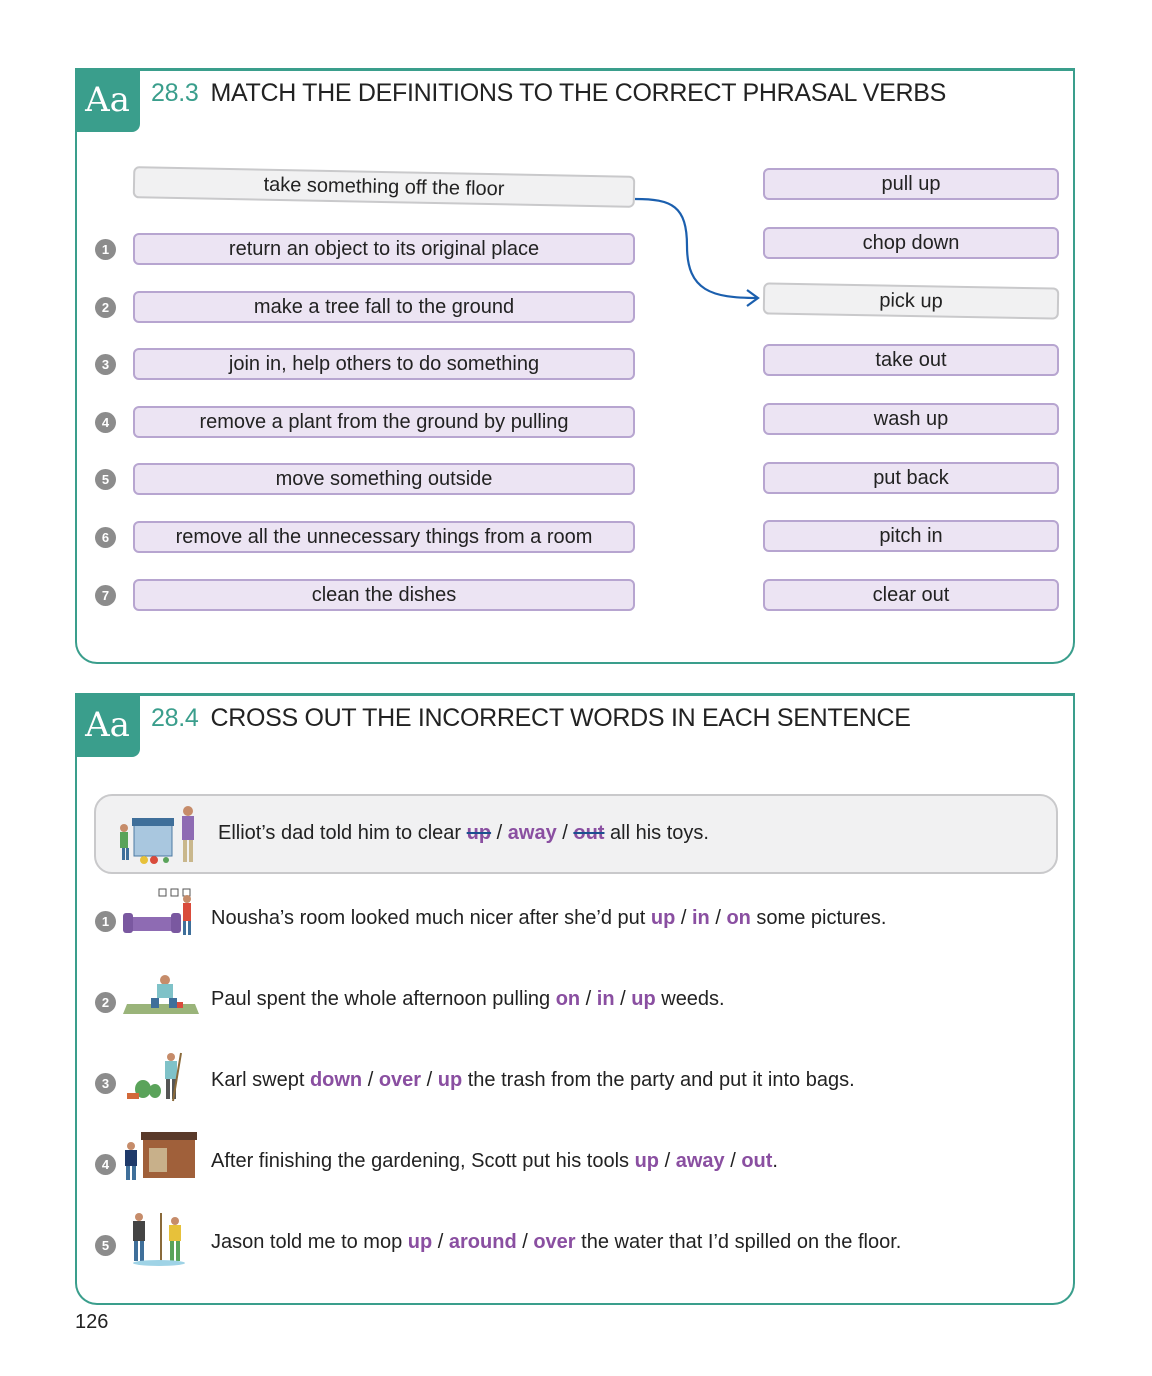 The image size is (1152, 1376). Describe the element at coordinates (384, 364) in the screenshot. I see `definition-box: join in, help others to do something` at that location.